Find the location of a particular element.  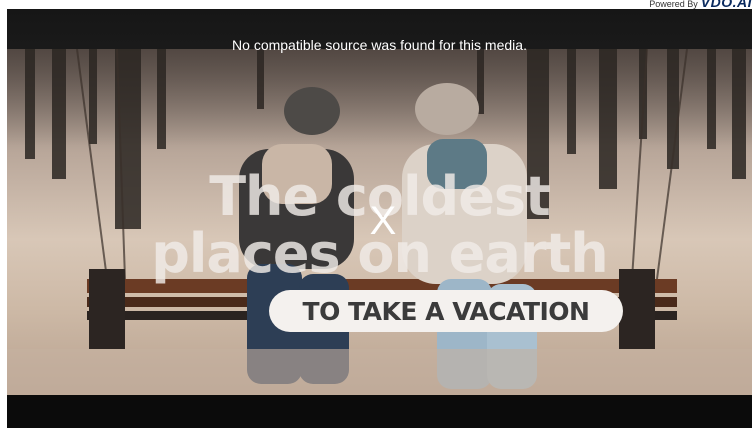

player-bottom-band is located at coordinates (379, 411).